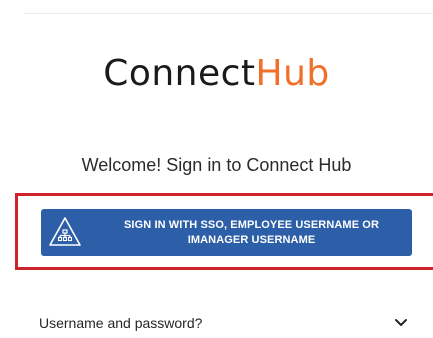 The width and height of the screenshot is (433, 338). What do you see at coordinates (121, 323) in the screenshot?
I see `username-password-label: Username and password?` at bounding box center [121, 323].